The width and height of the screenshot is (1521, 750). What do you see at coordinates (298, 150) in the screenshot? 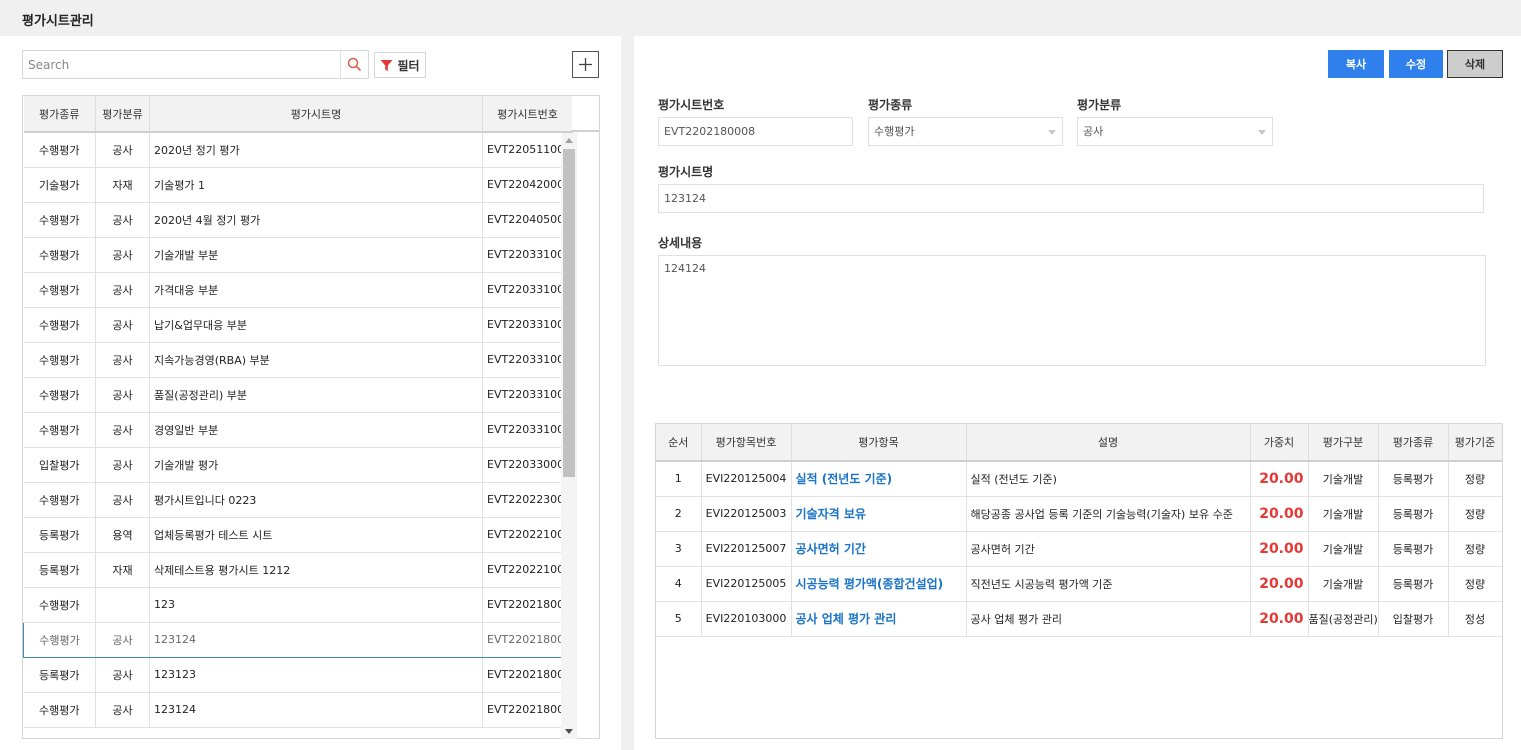
I see `table-row: 수행평가 공사 2020년 정기 평가 EVT2205110001` at bounding box center [298, 150].